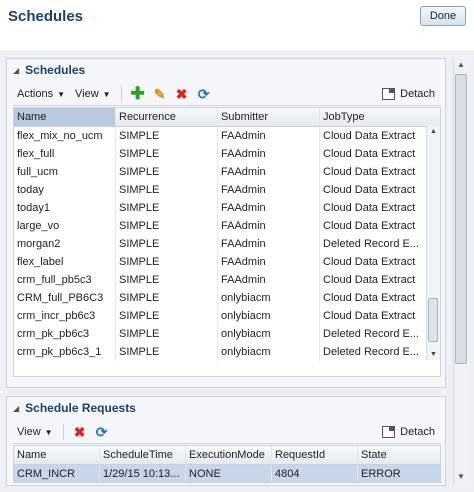  Describe the element at coordinates (65, 244) in the screenshot. I see `table-cell: morgan2` at that location.